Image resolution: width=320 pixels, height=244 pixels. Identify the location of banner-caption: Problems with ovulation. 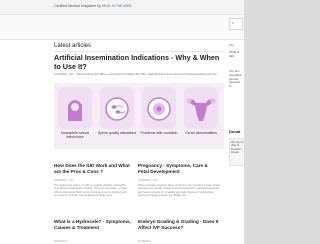
(159, 133).